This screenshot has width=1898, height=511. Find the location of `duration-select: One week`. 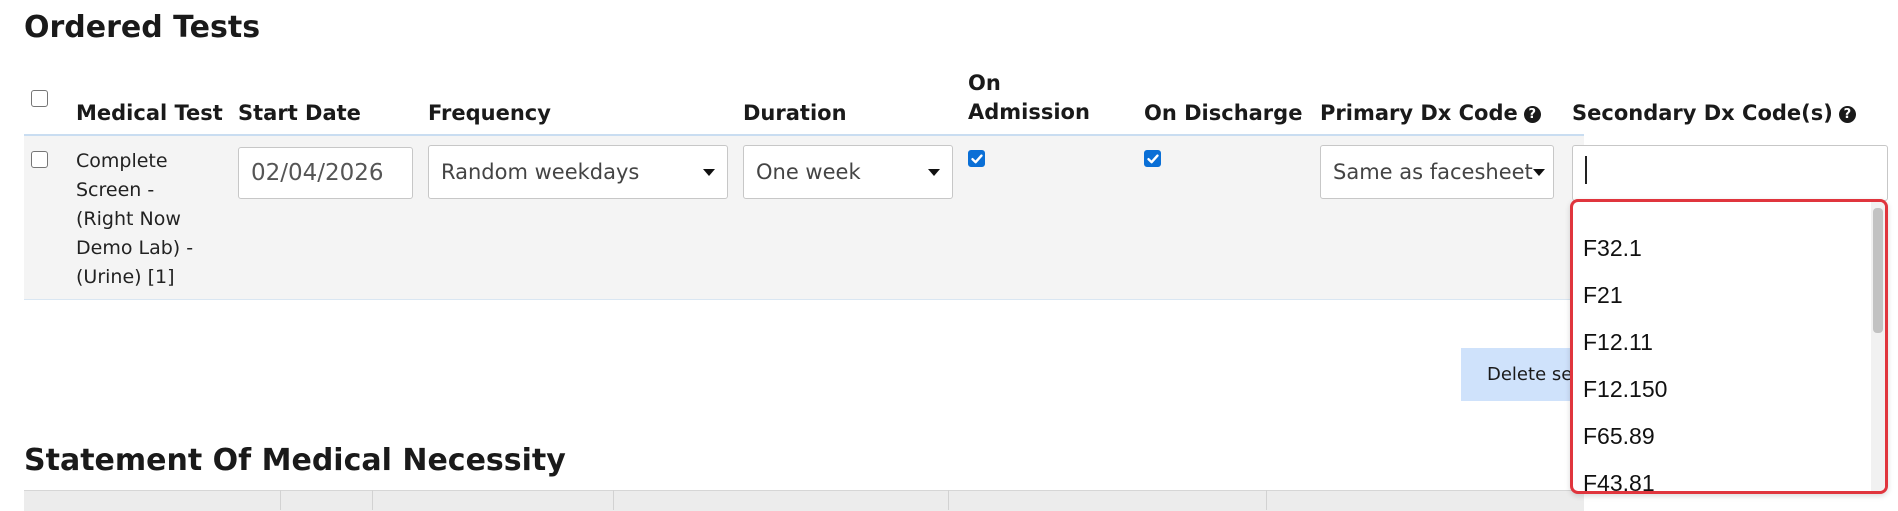

duration-select: One week is located at coordinates (848, 172).